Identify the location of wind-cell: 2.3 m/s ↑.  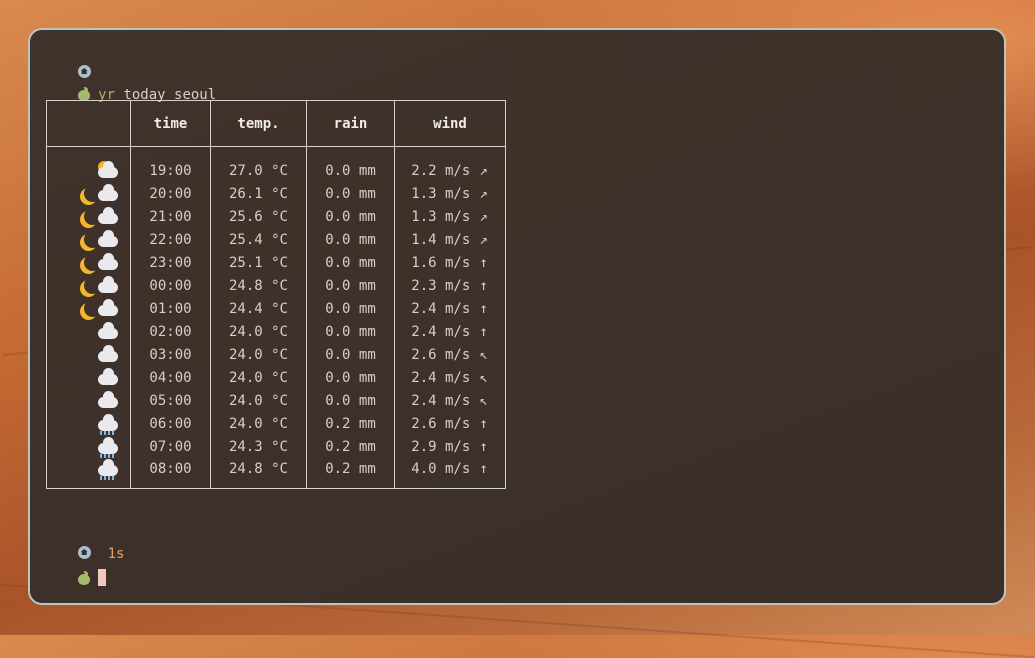
(450, 285).